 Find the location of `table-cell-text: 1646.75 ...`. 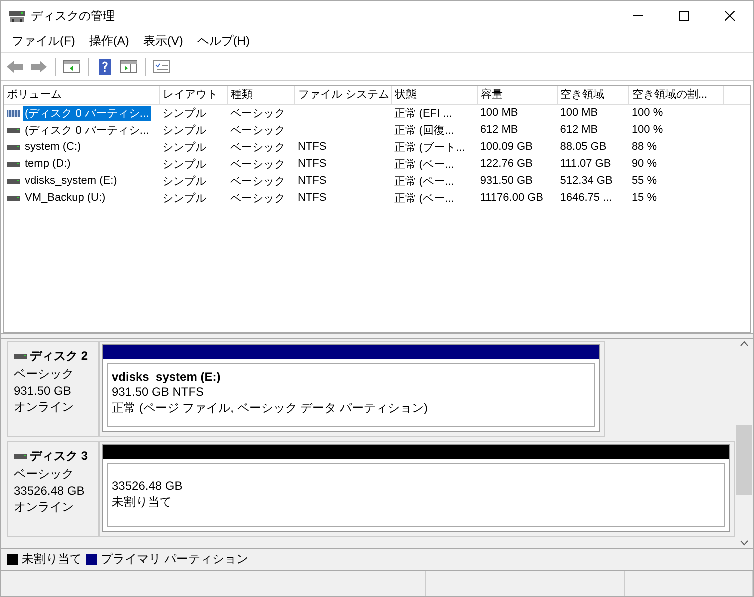

table-cell-text: 1646.75 ... is located at coordinates (586, 198).